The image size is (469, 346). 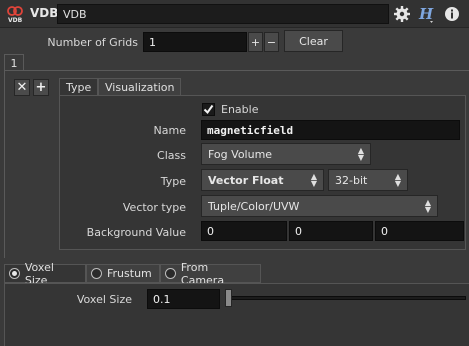 I want to click on parameter-header: VDB VDB VDB H, so click(x=234, y=14).